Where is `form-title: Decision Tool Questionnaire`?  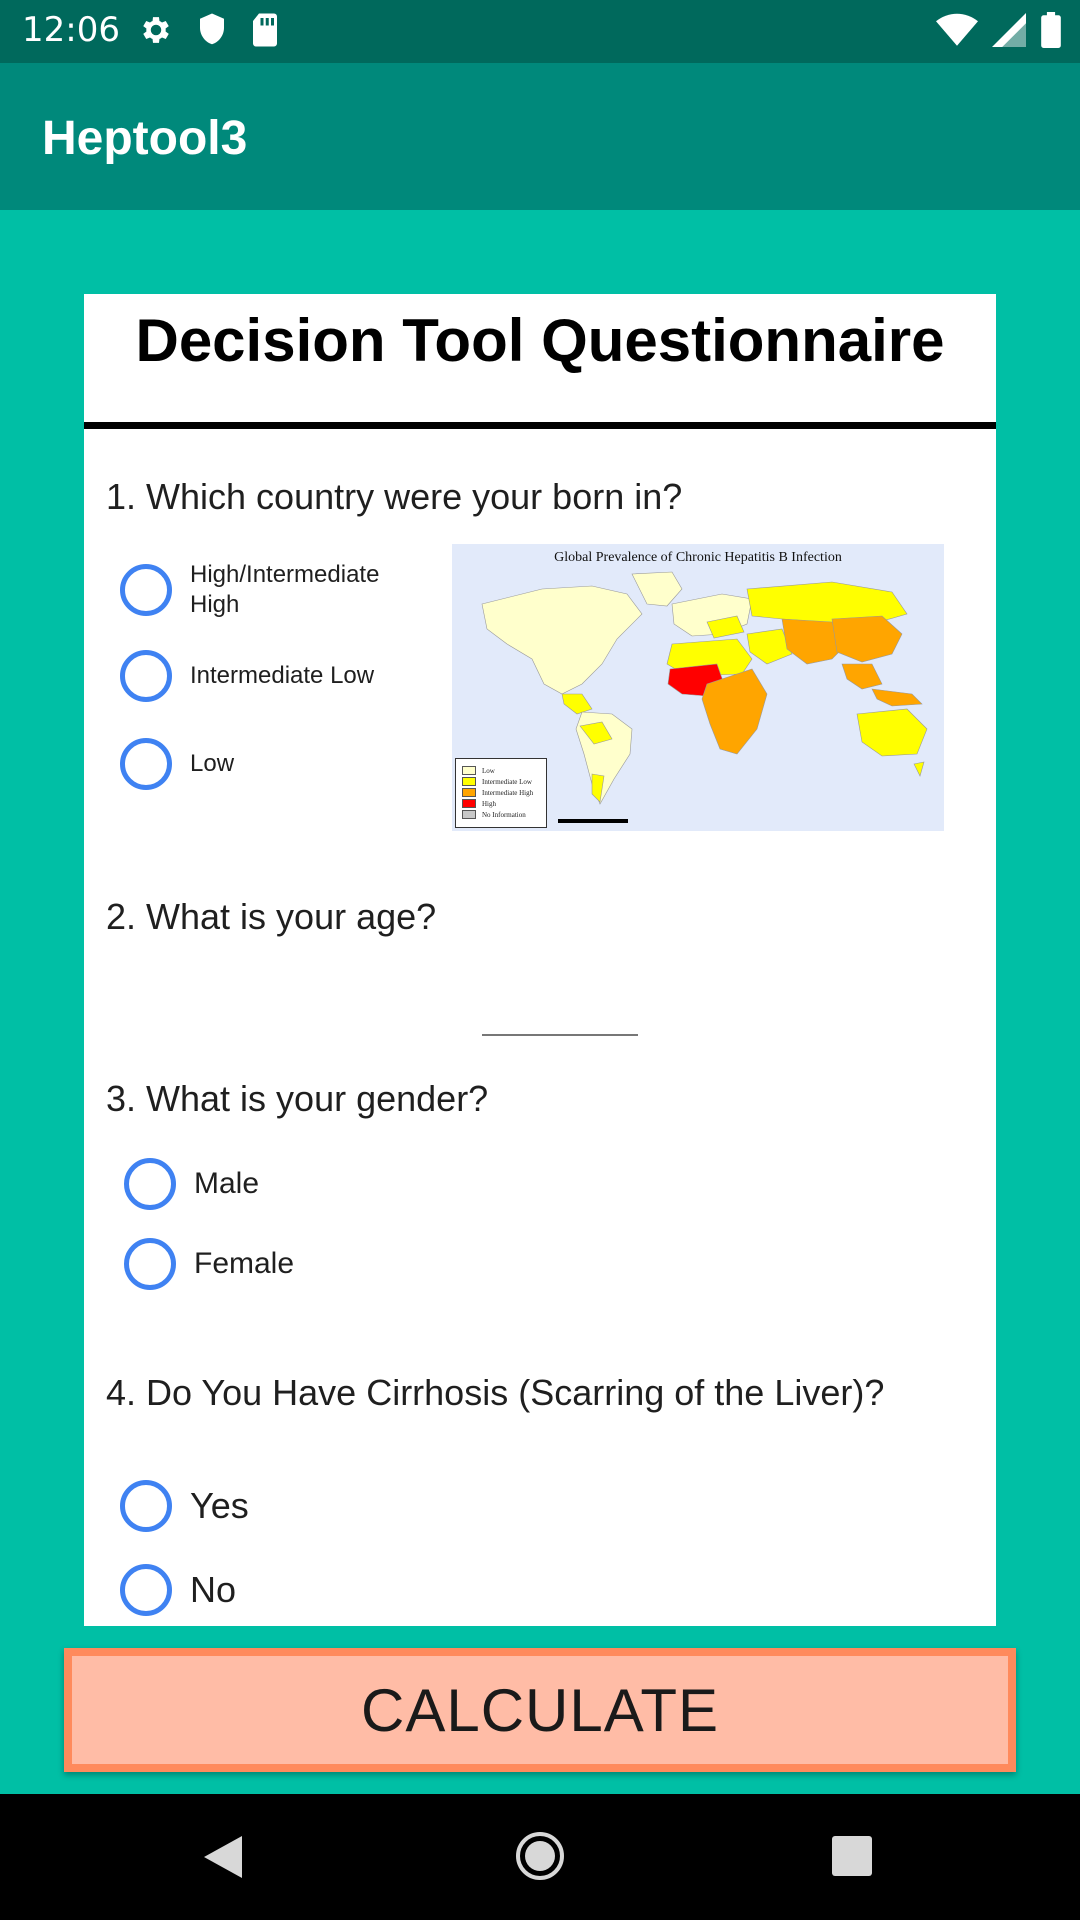 form-title: Decision Tool Questionnaire is located at coordinates (540, 340).